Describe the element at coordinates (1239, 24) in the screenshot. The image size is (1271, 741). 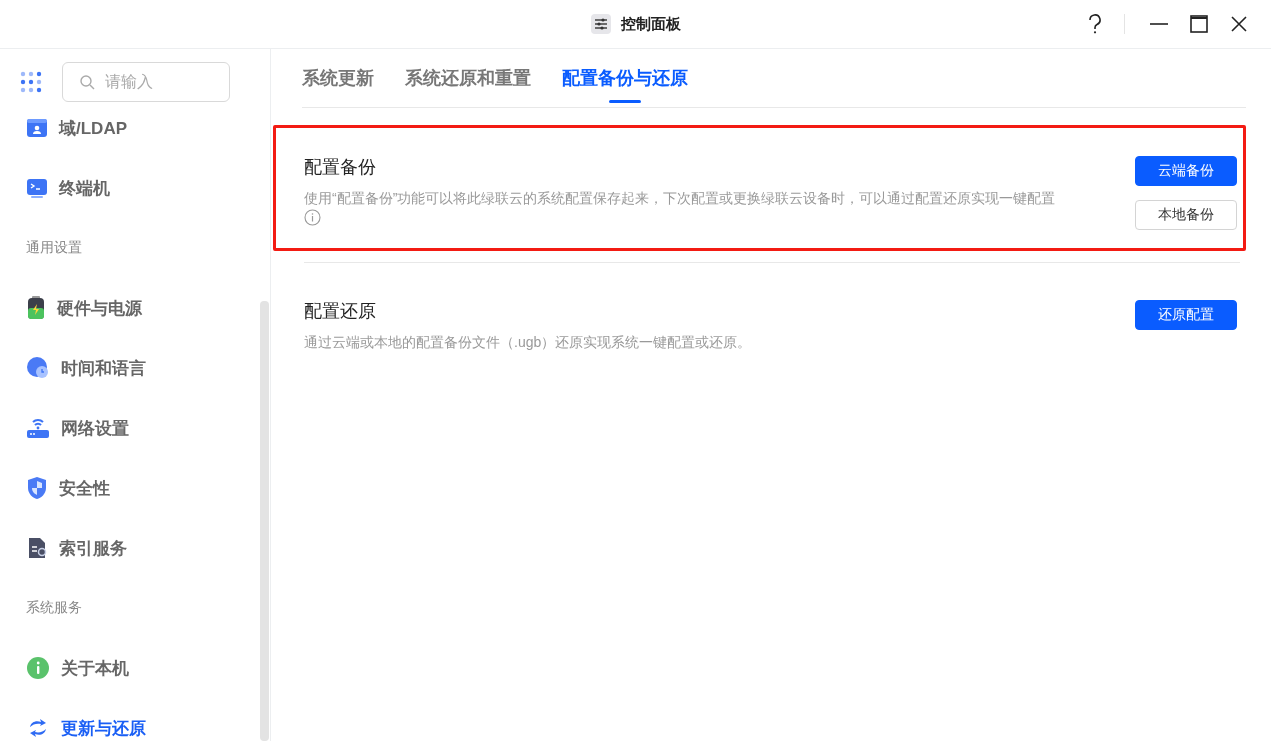
I see `close-icon` at that location.